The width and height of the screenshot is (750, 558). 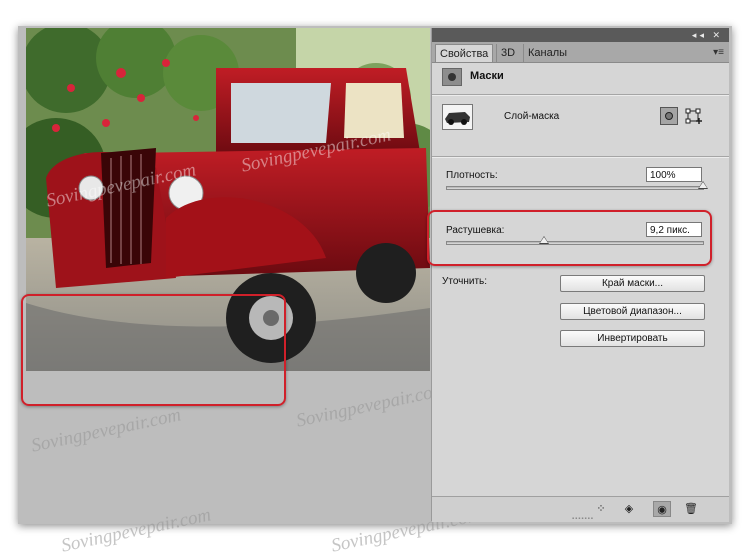 What do you see at coordinates (703, 185) in the screenshot?
I see `density-slider-knob` at bounding box center [703, 185].